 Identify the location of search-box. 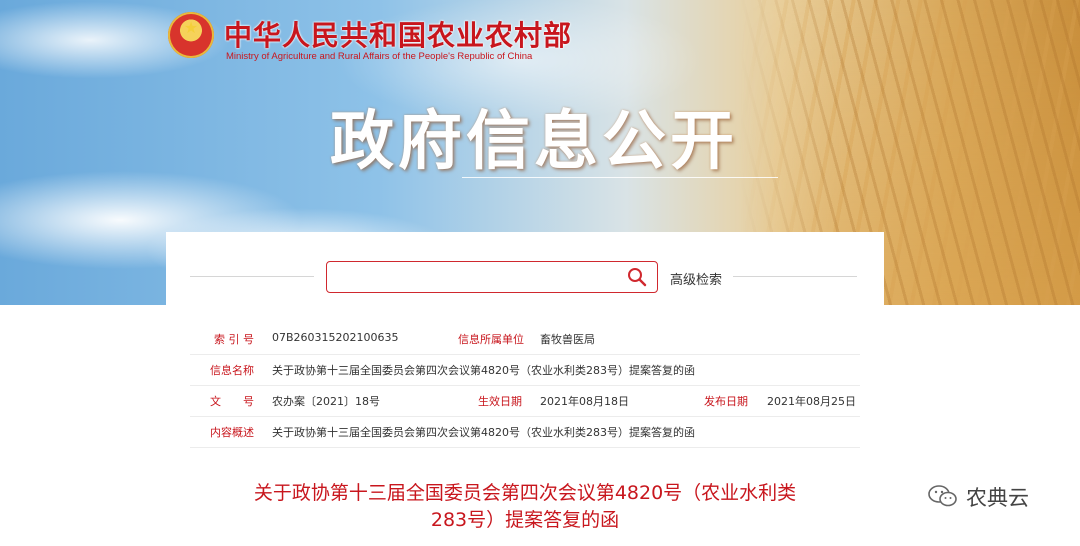
(492, 277).